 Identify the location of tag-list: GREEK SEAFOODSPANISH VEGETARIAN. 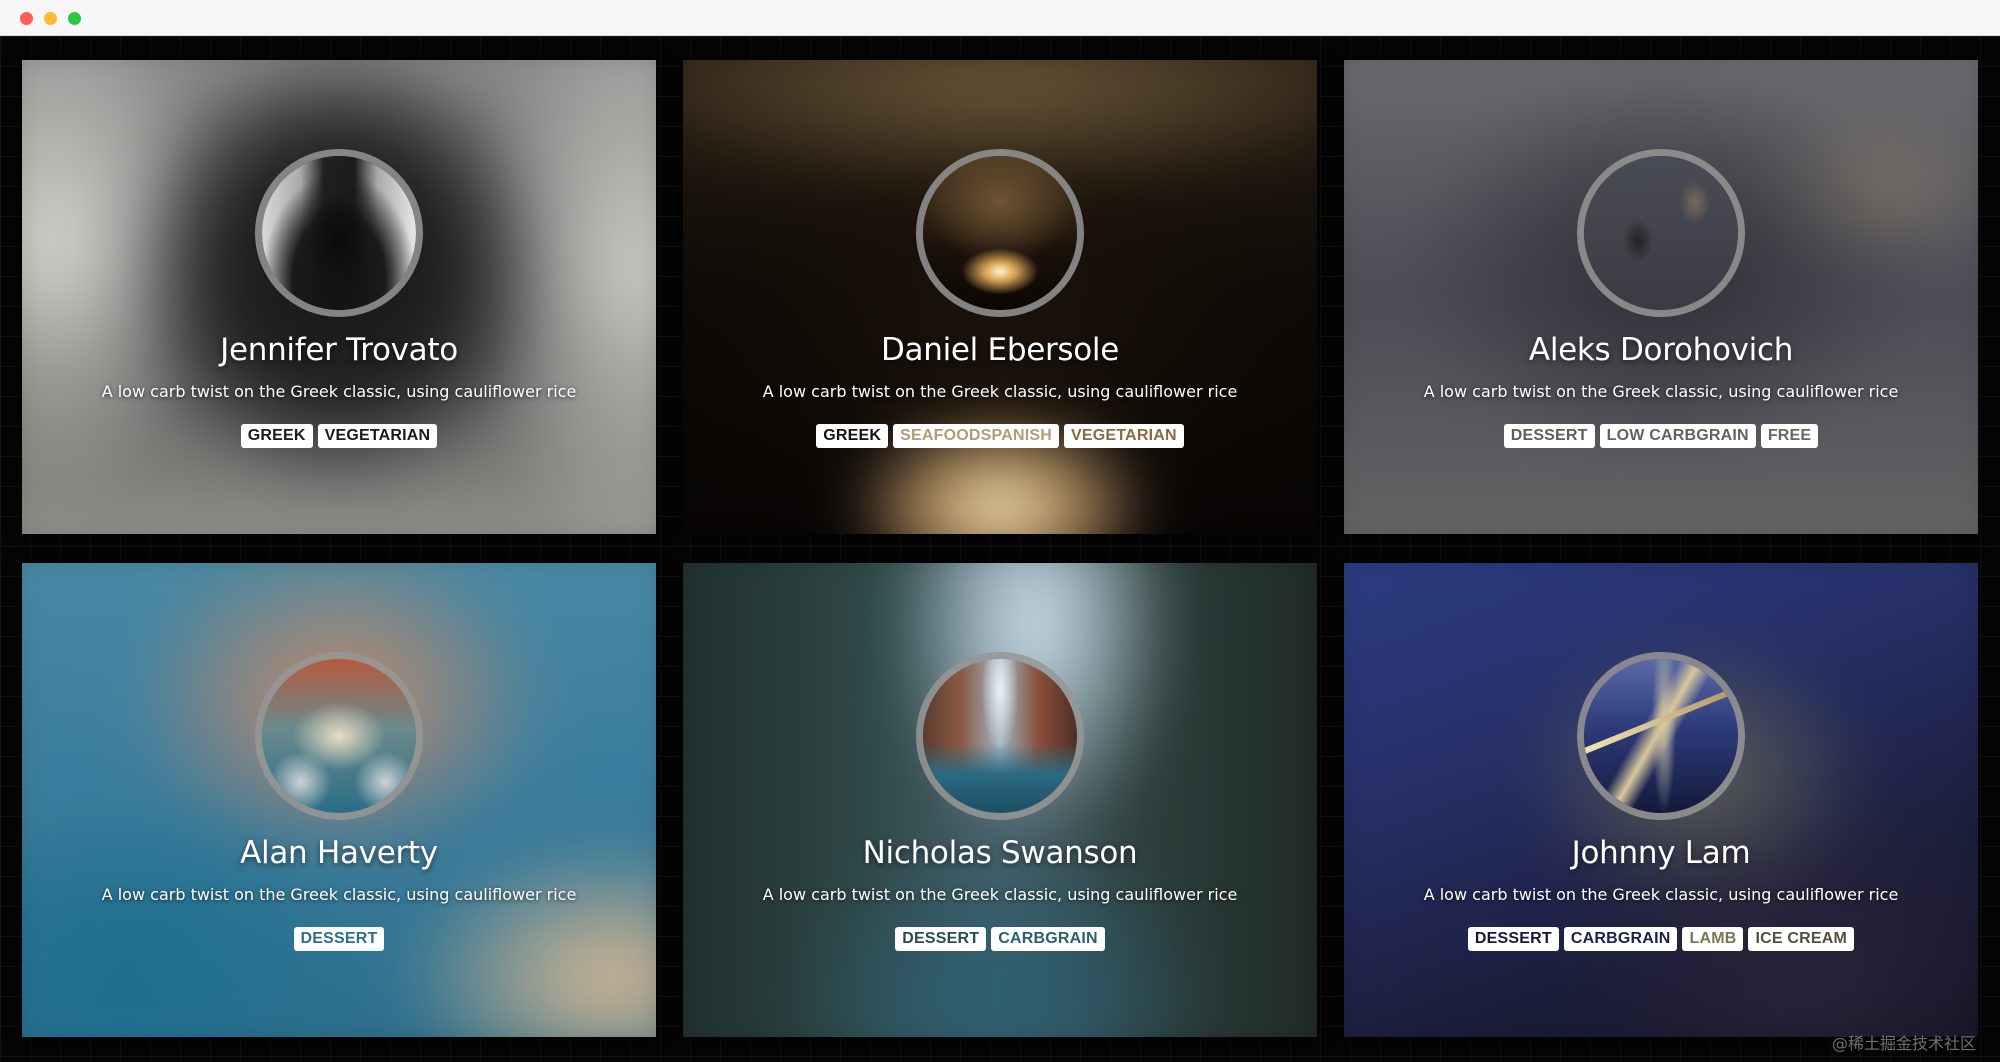
(1000, 436).